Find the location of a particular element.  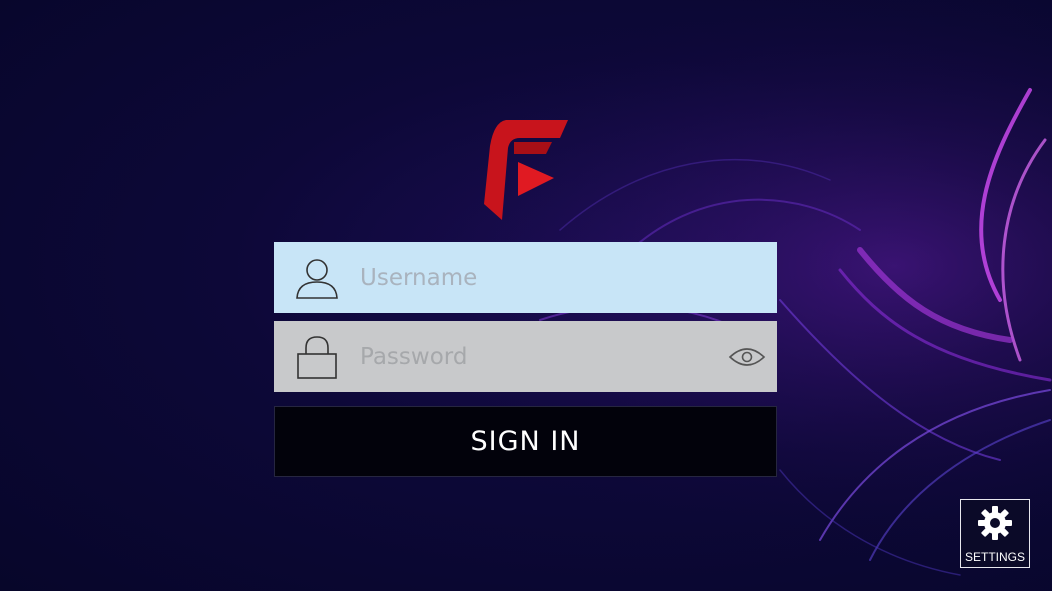

username-input is located at coordinates (568, 277).